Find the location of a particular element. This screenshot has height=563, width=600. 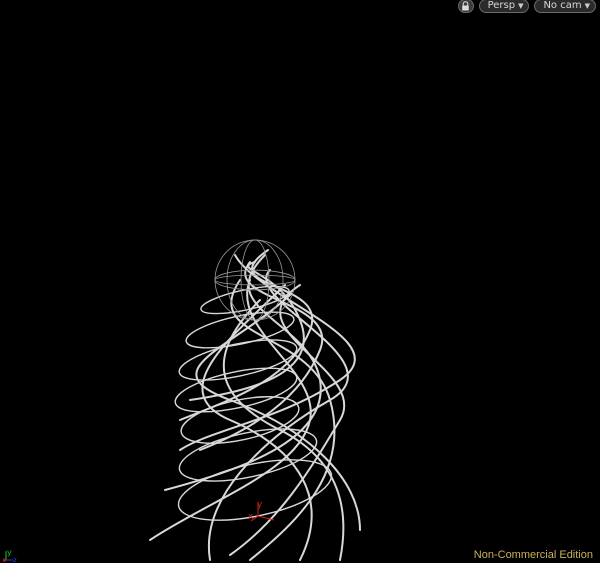

view-menu-label: Persp is located at coordinates (501, 5).